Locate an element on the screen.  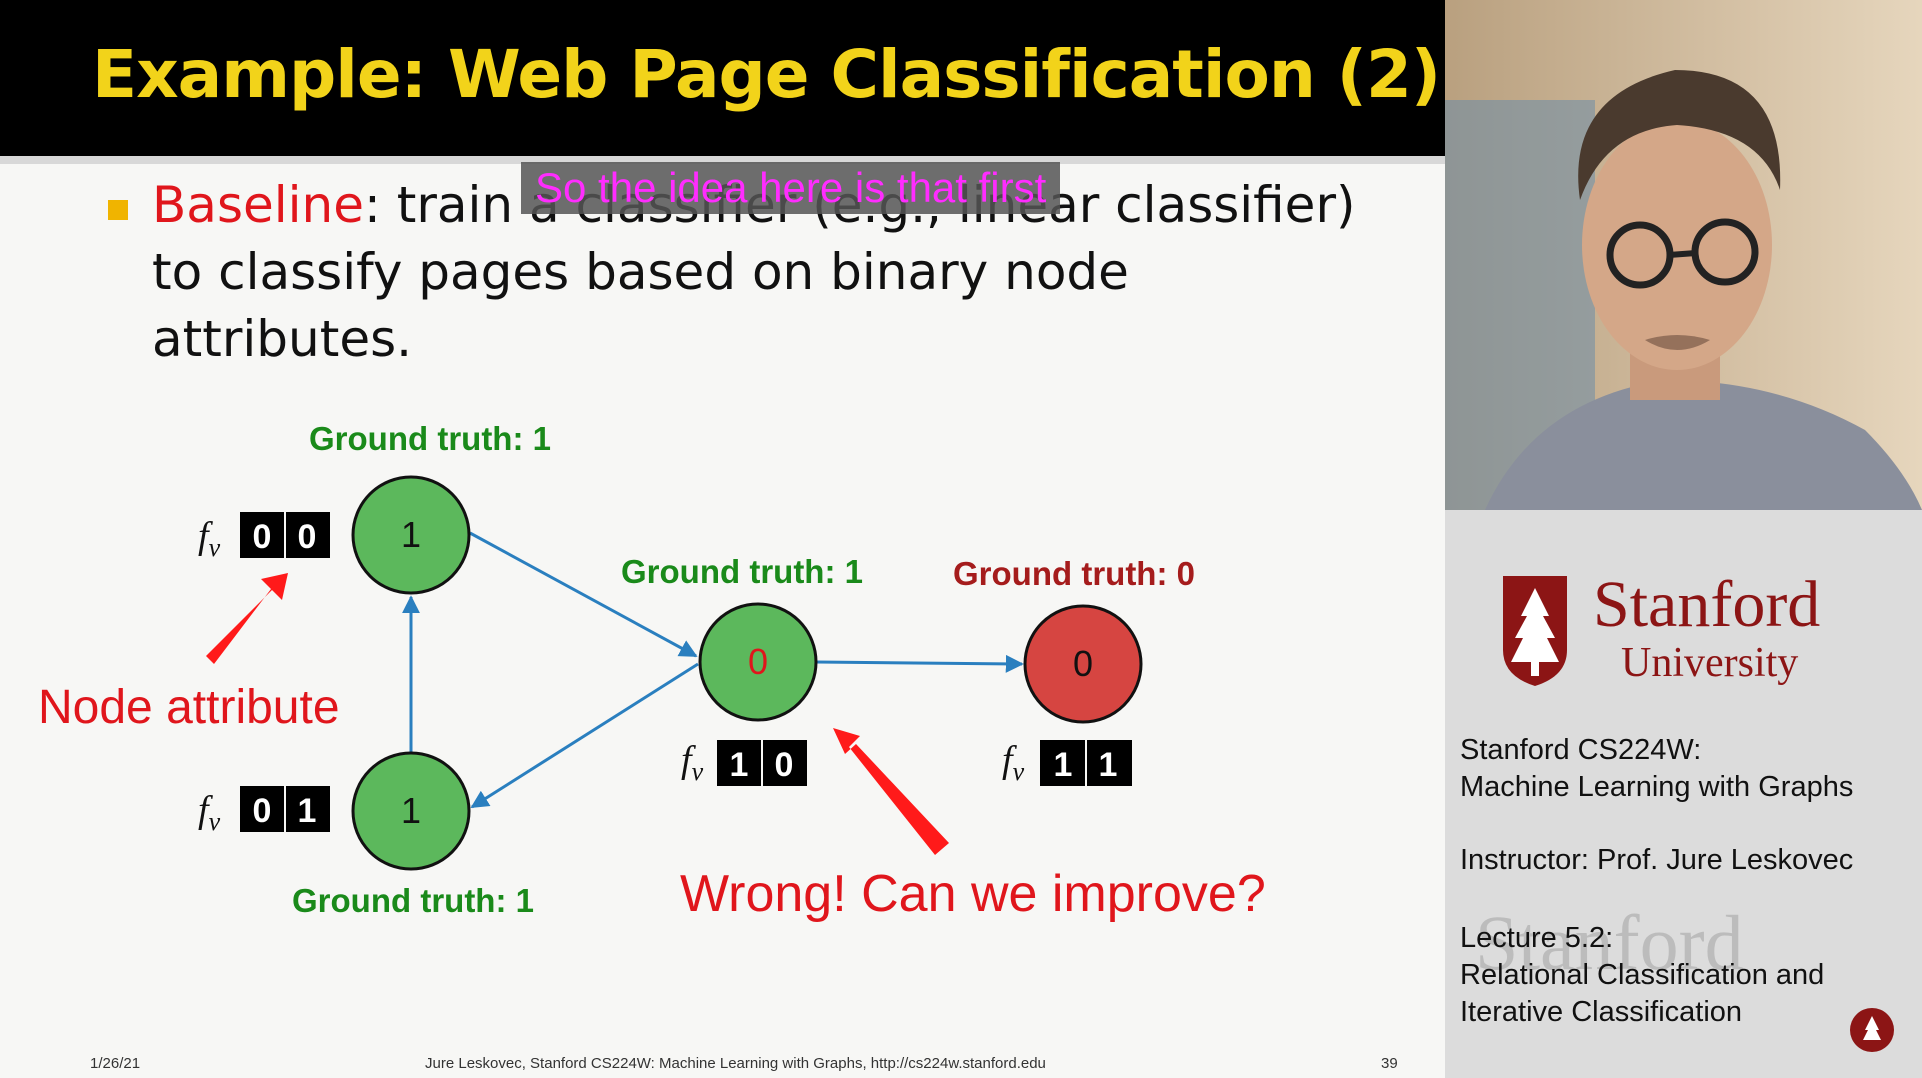
red-arrow-node-attribute is located at coordinates (247, 618).